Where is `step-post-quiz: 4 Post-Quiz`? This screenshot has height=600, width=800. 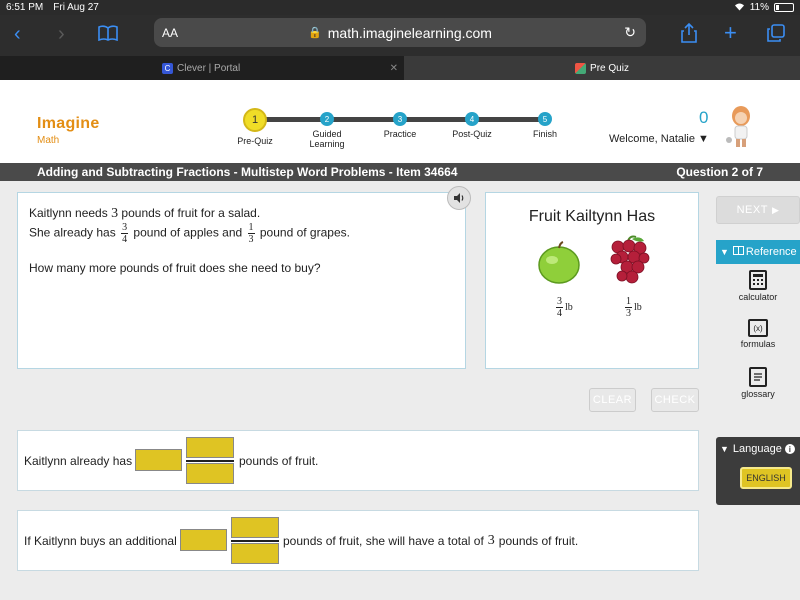
step-post-quiz: 4 Post-Quiz is located at coordinates (472, 125).